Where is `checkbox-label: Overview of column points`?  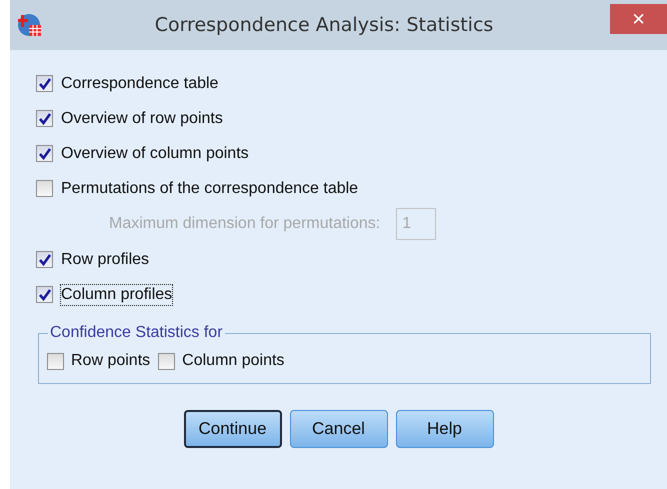
checkbox-label: Overview of column points is located at coordinates (155, 153).